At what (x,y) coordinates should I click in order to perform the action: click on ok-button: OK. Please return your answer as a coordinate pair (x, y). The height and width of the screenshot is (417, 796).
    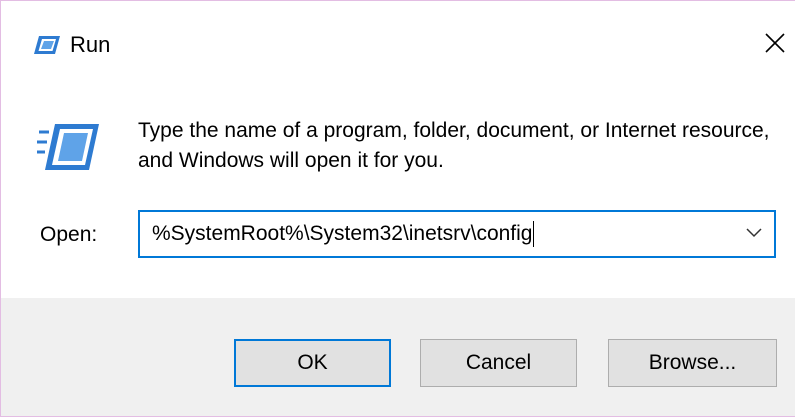
    Looking at the image, I should click on (312, 363).